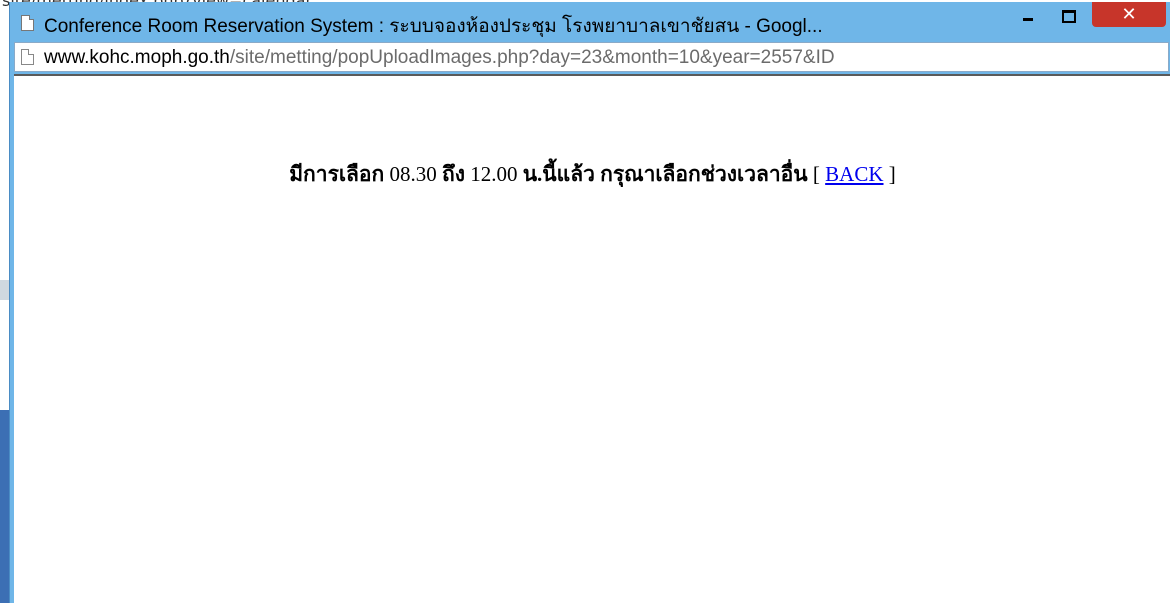  I want to click on background-edge-blue, so click(4, 506).